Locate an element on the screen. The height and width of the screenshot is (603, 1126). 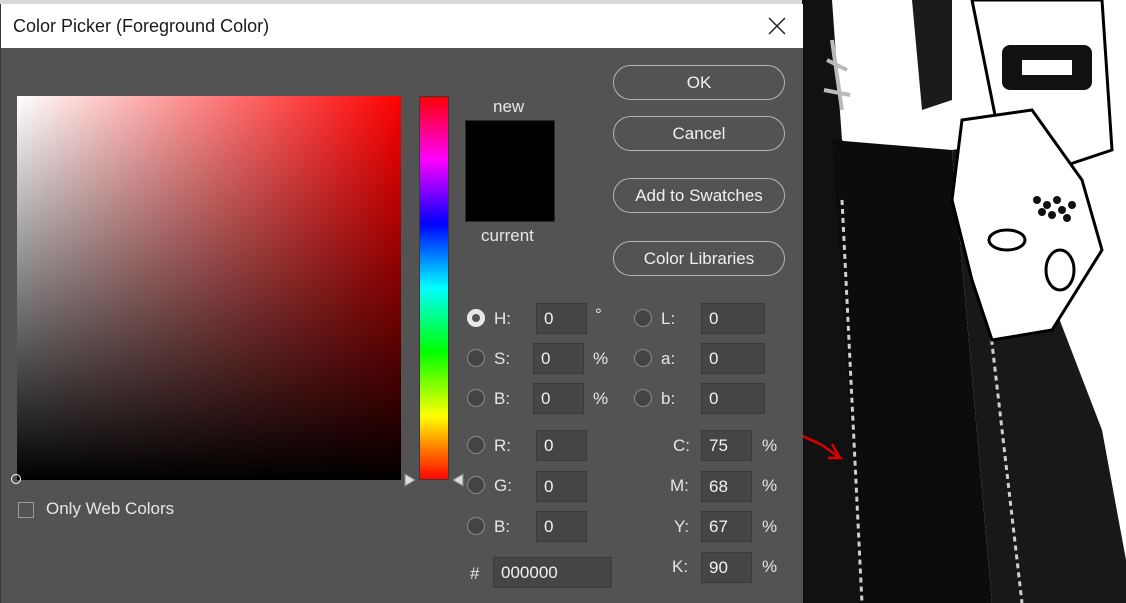
hue-input: 0 is located at coordinates (561, 318).